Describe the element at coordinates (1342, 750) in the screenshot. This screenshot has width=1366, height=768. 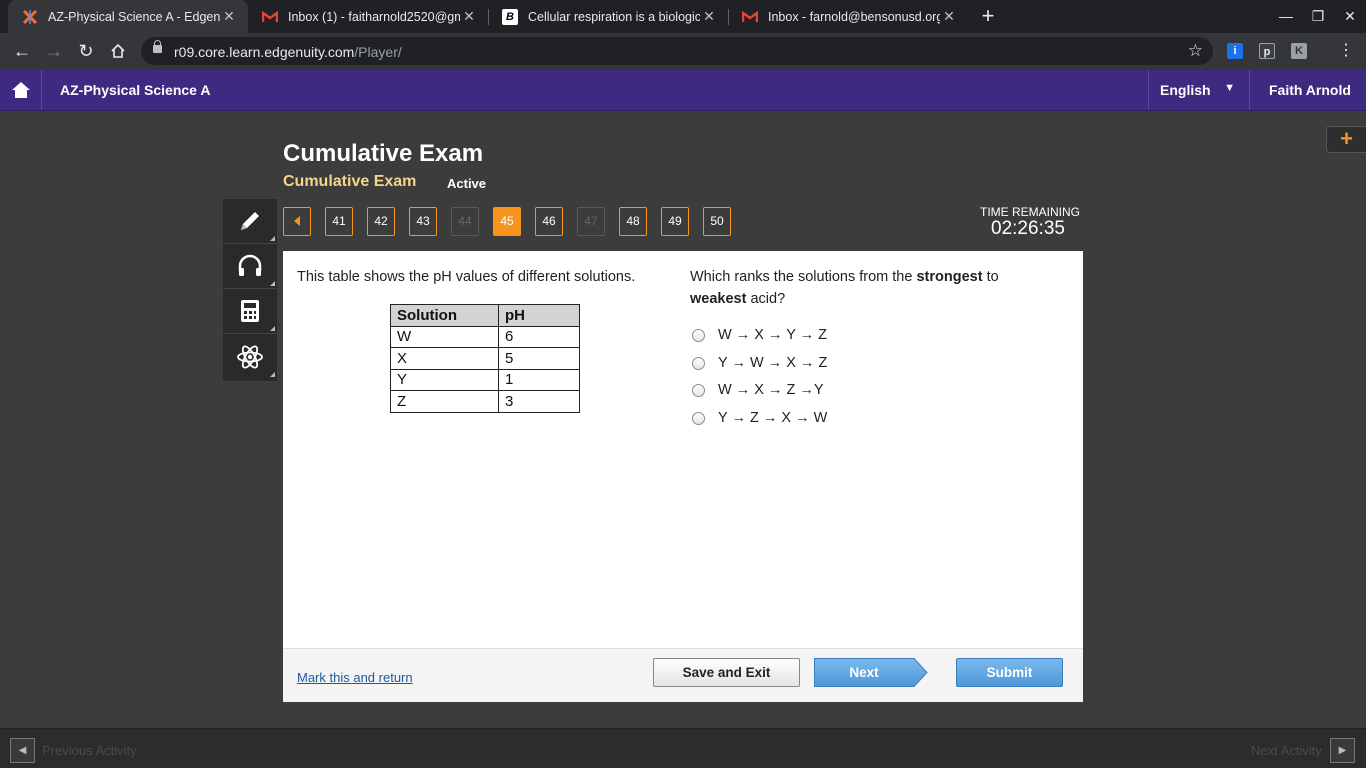
I see `next-activity-button: ▶` at that location.